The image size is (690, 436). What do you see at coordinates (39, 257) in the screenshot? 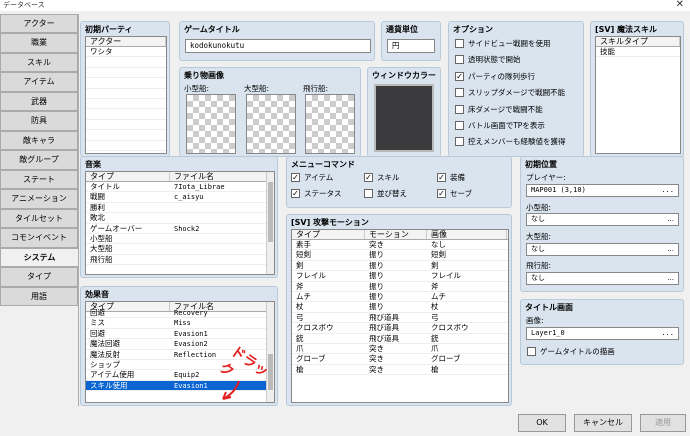
I see `tab-item: システム` at bounding box center [39, 257].